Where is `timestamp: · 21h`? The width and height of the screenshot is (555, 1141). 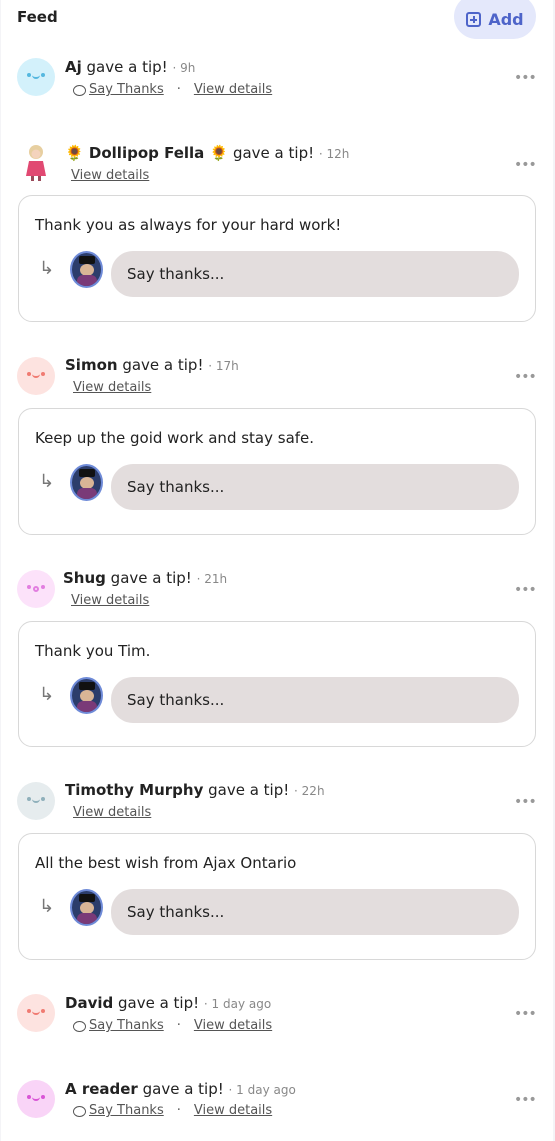
timestamp: · 21h is located at coordinates (212, 579).